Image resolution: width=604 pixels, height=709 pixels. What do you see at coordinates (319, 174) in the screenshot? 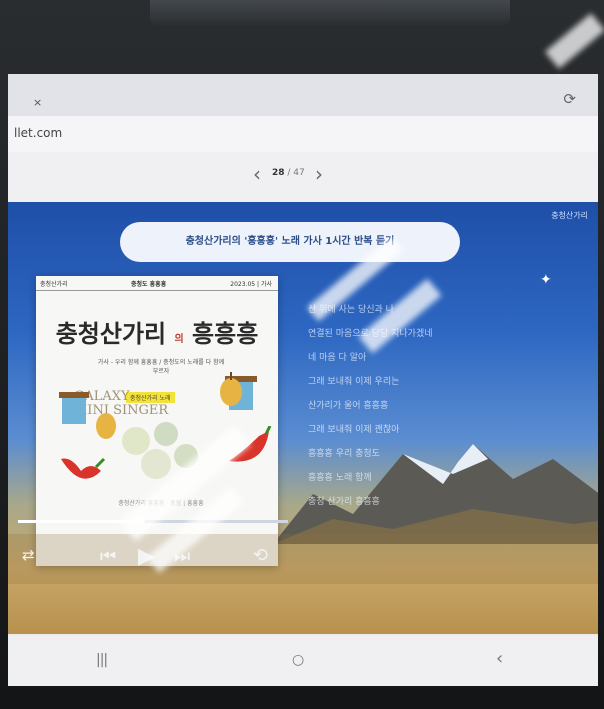
I see `next-page-button: ›` at bounding box center [319, 174].